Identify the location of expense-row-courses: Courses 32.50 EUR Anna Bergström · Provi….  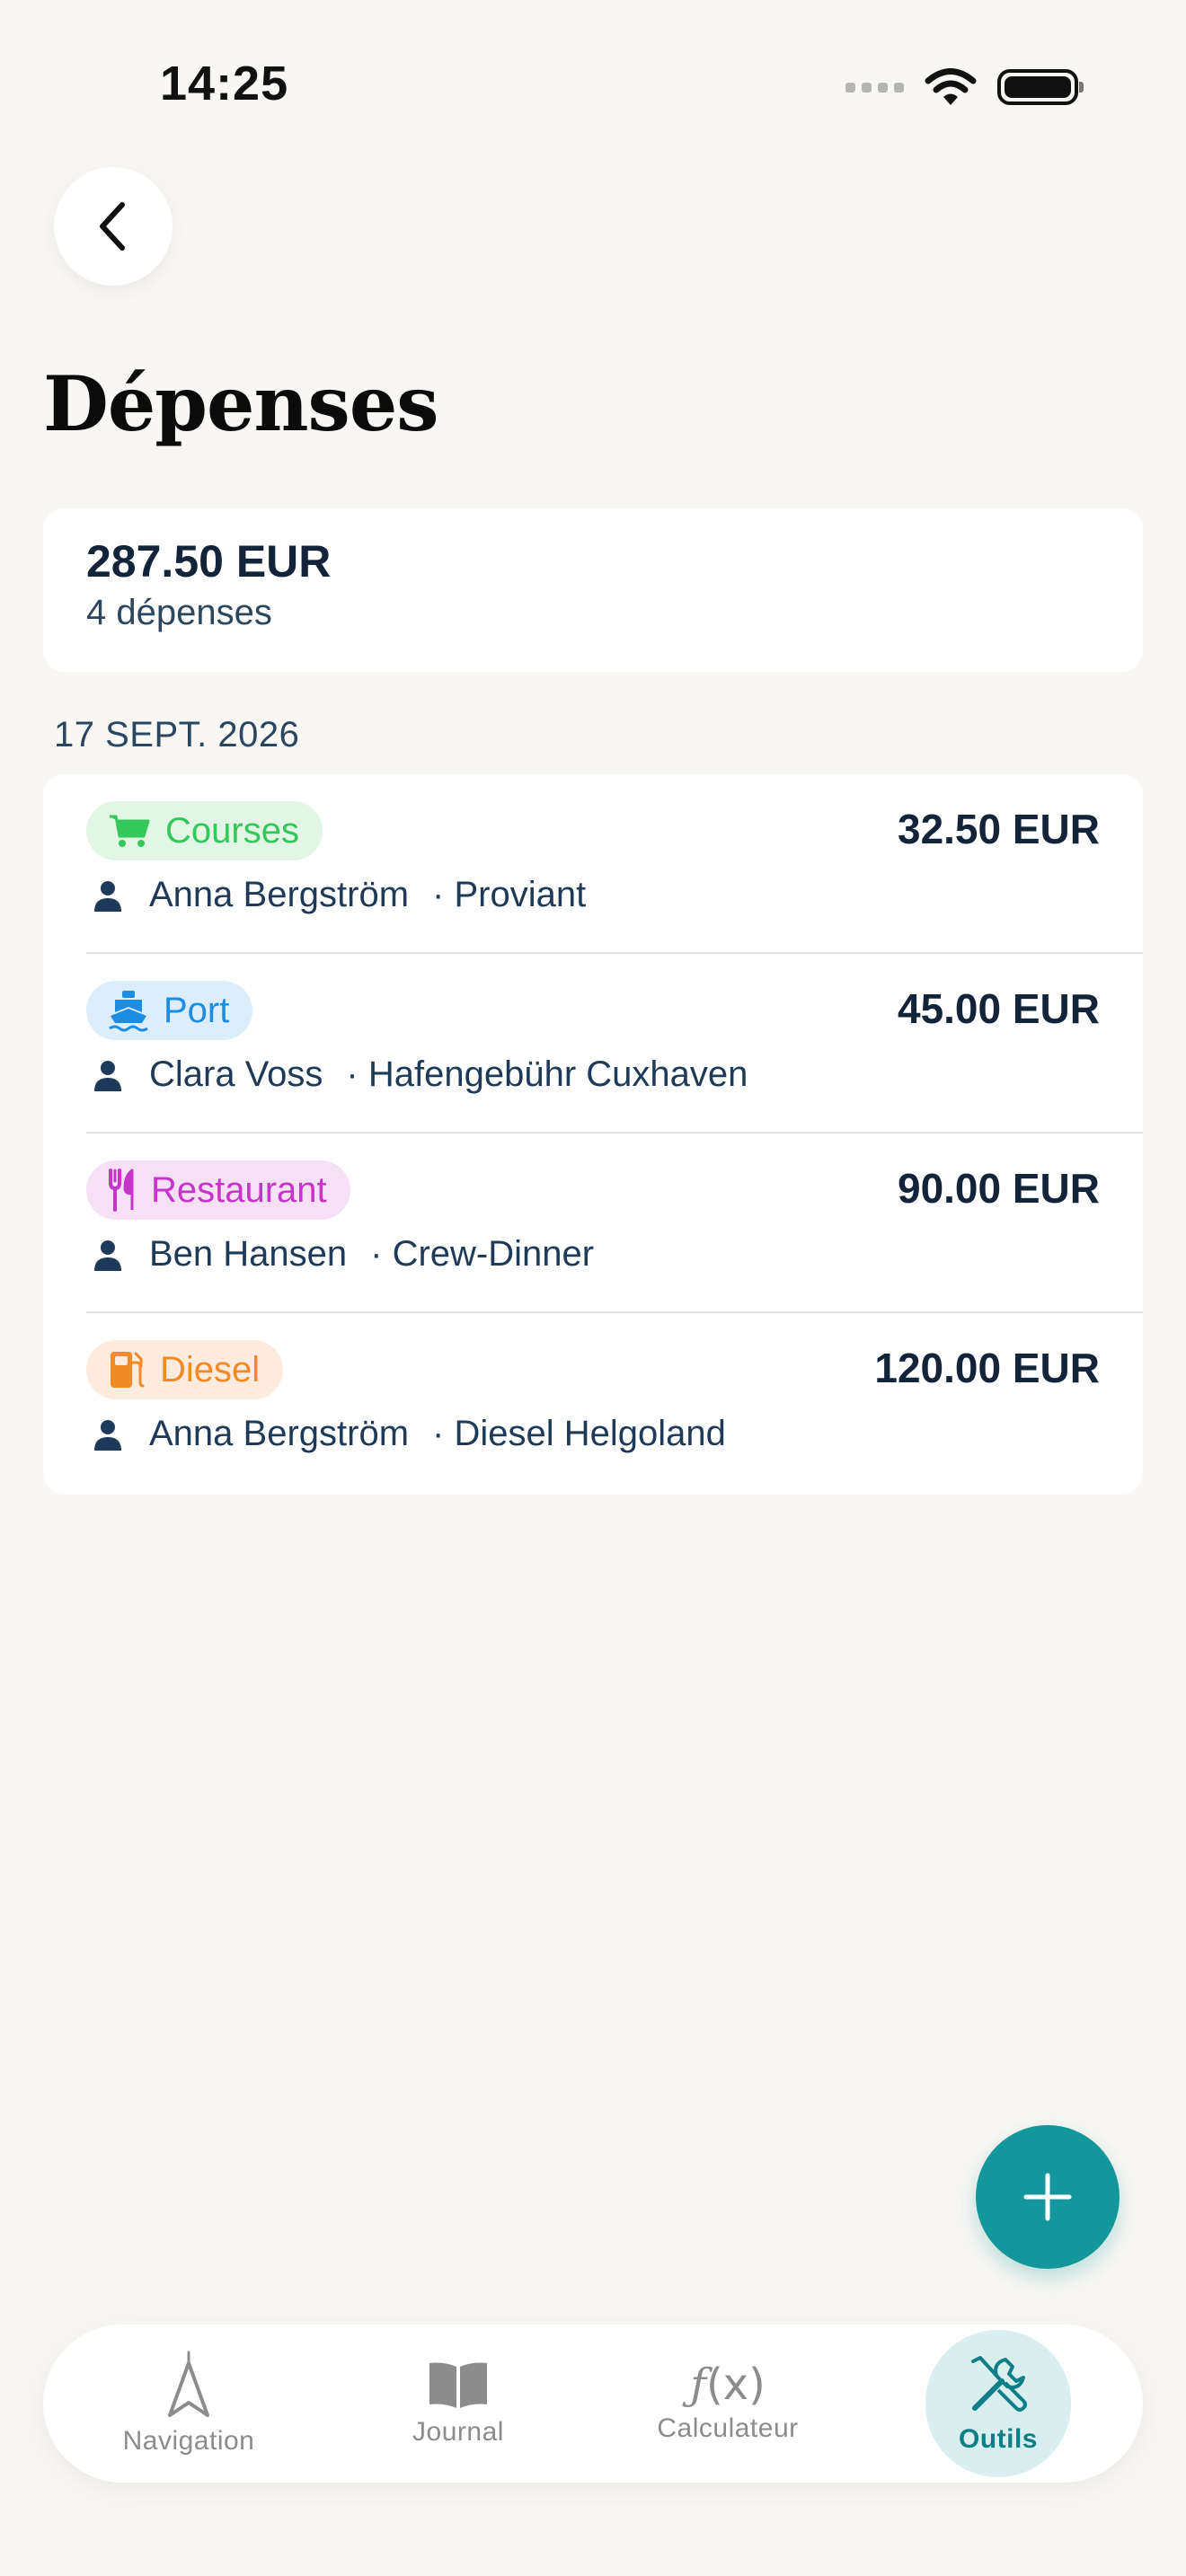
(593, 864).